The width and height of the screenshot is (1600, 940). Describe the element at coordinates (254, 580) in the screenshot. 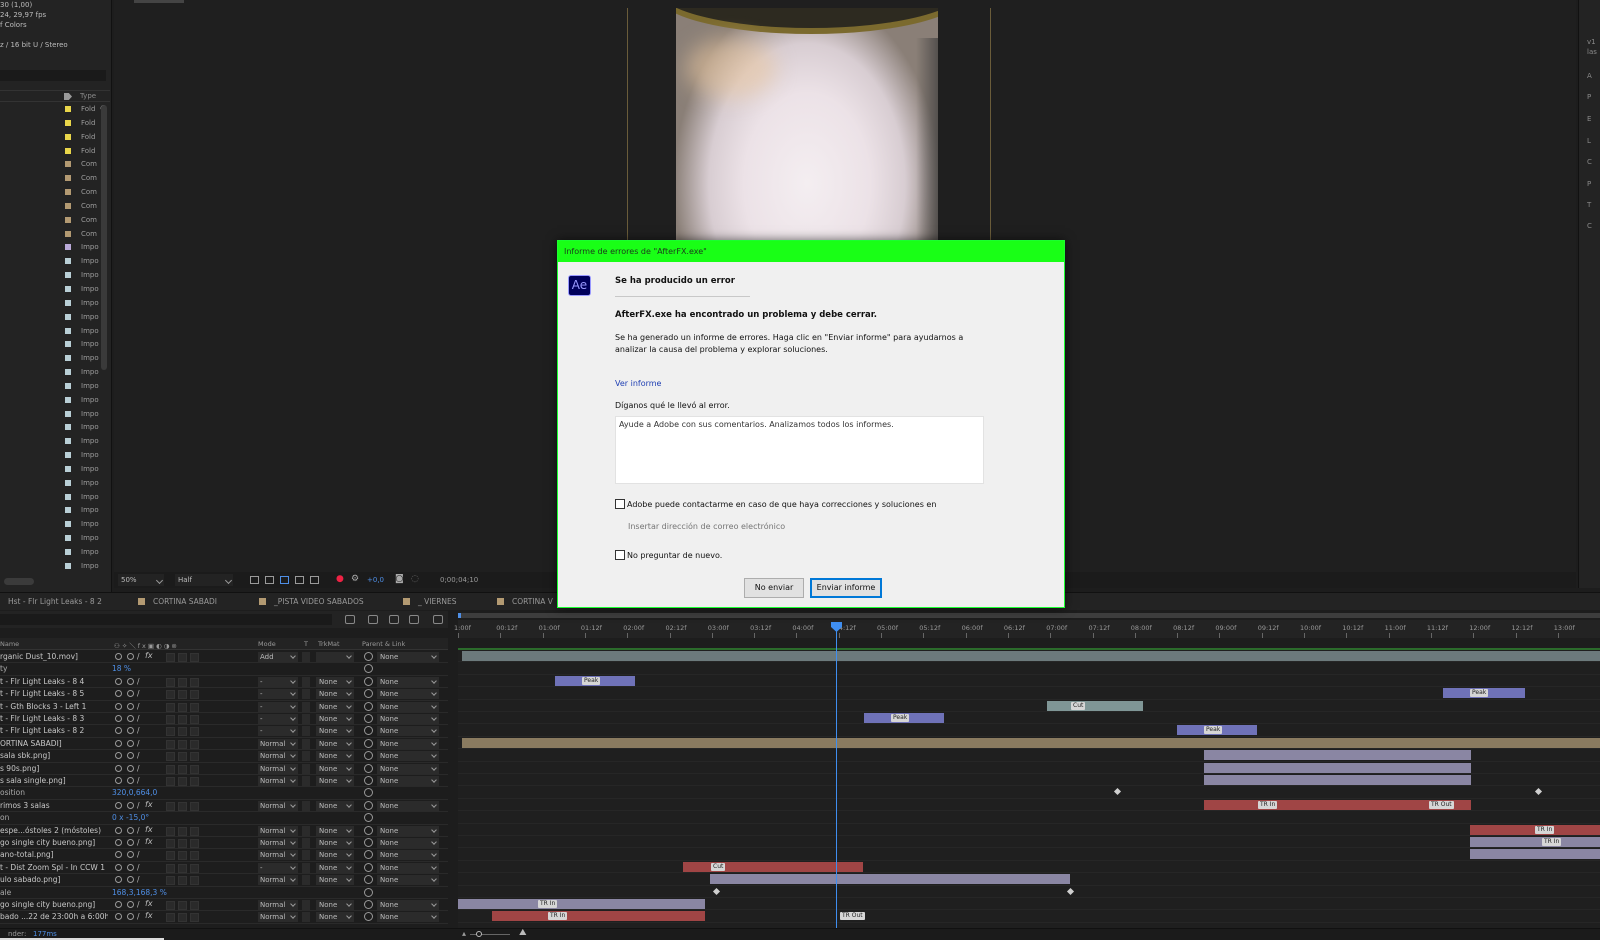

I see `region-of-interest-icon` at that location.